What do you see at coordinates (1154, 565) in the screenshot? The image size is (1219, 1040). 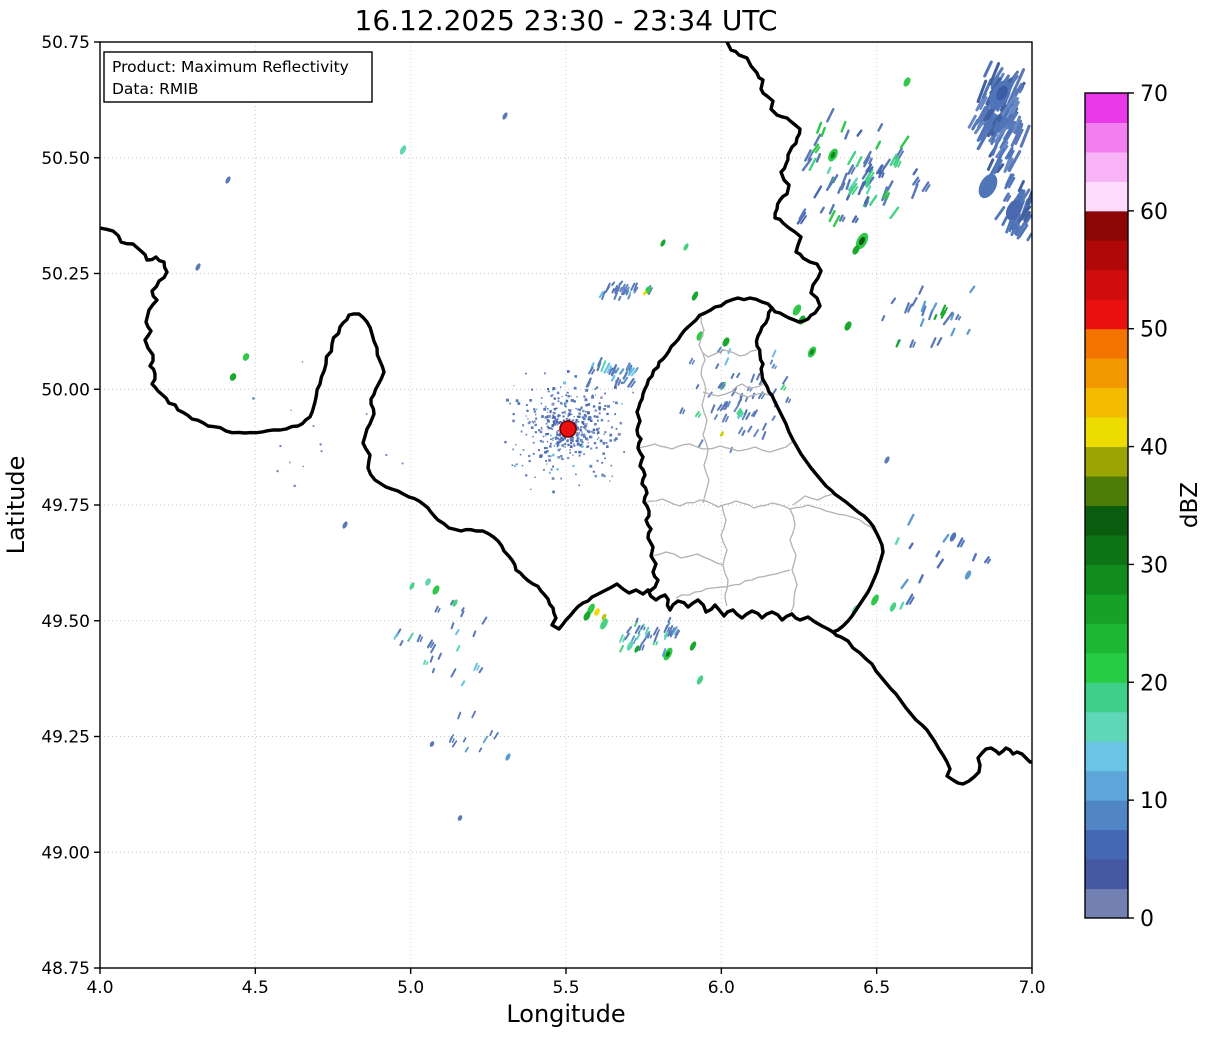 I see `colorbar-tick-label: 30` at bounding box center [1154, 565].